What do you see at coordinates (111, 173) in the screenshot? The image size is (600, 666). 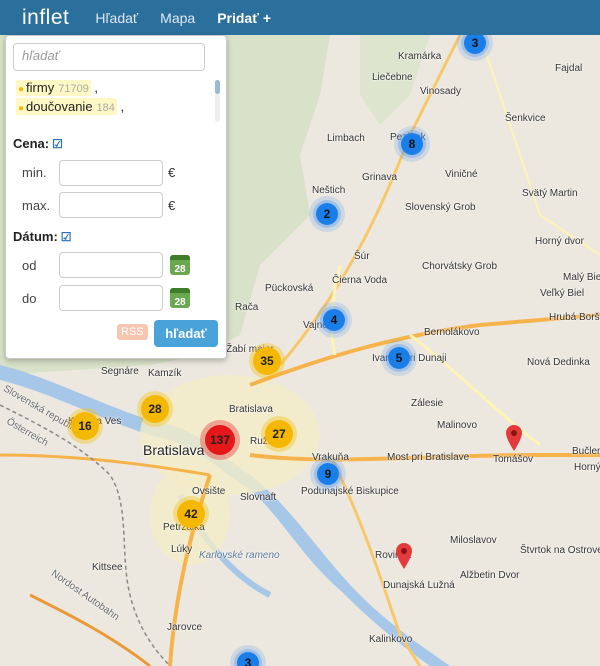 I see `min-price-input` at bounding box center [111, 173].